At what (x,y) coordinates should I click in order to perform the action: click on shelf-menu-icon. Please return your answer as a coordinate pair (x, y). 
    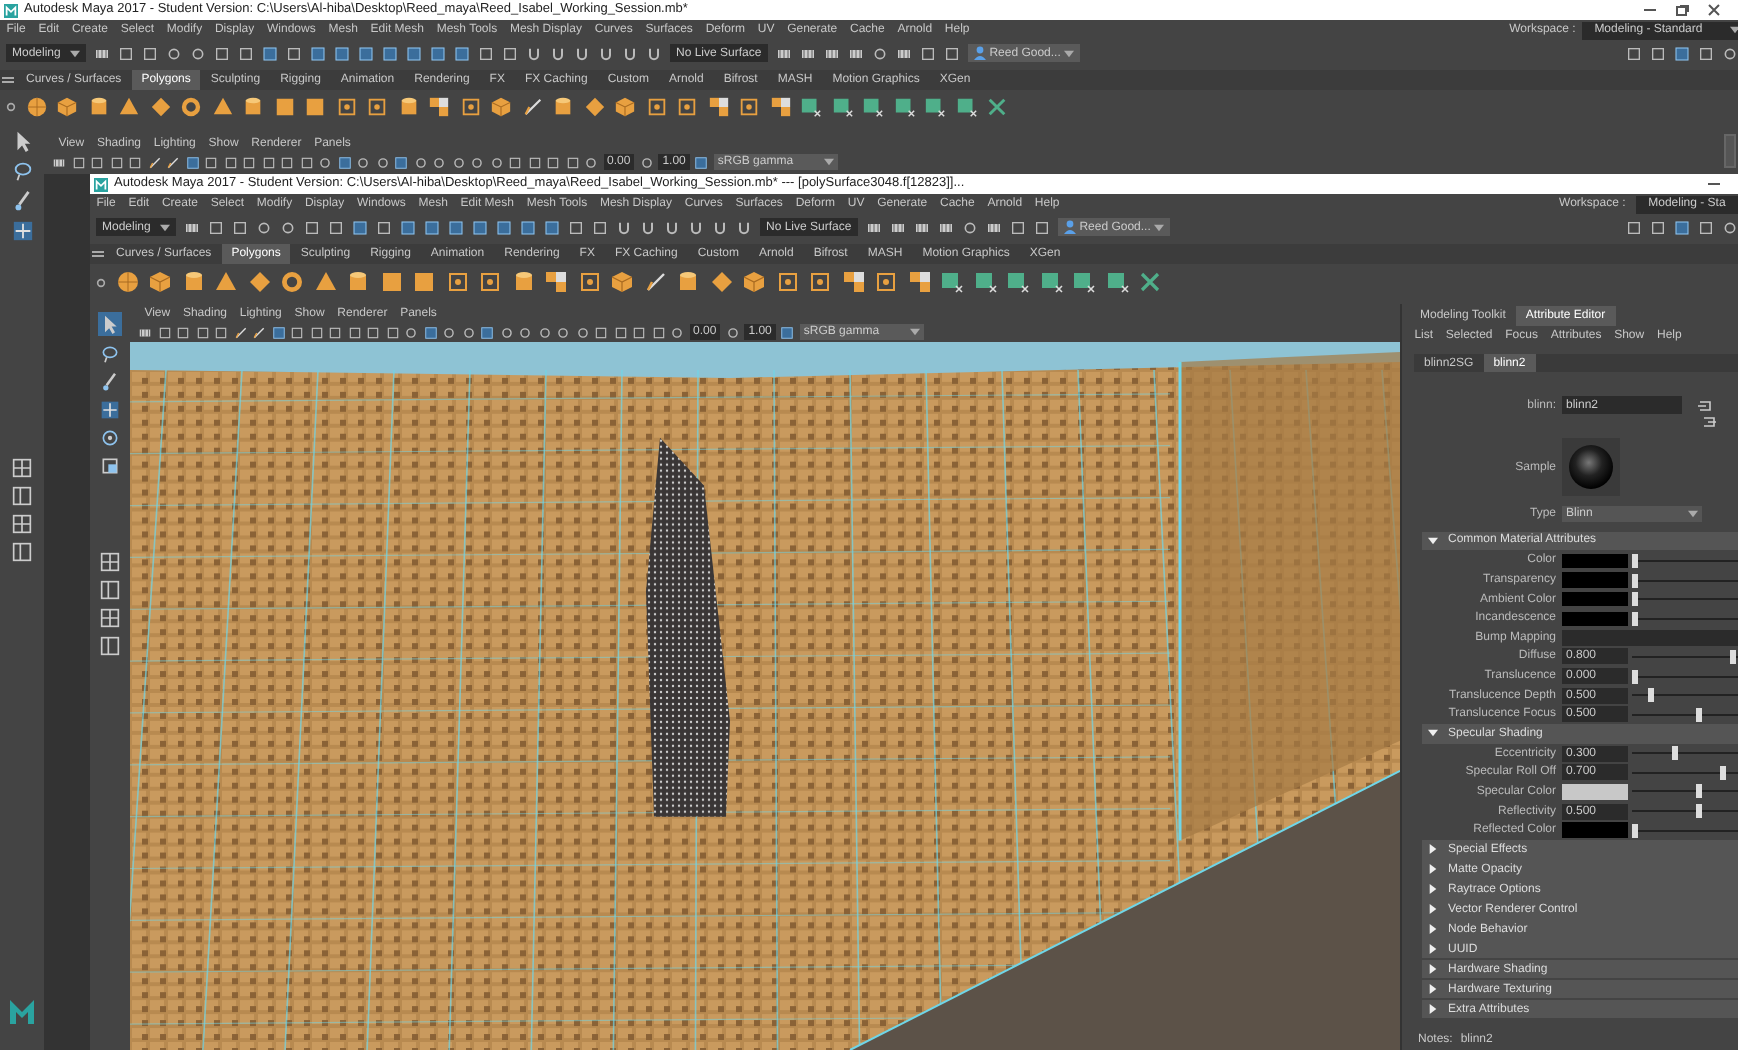
    Looking at the image, I should click on (8, 80).